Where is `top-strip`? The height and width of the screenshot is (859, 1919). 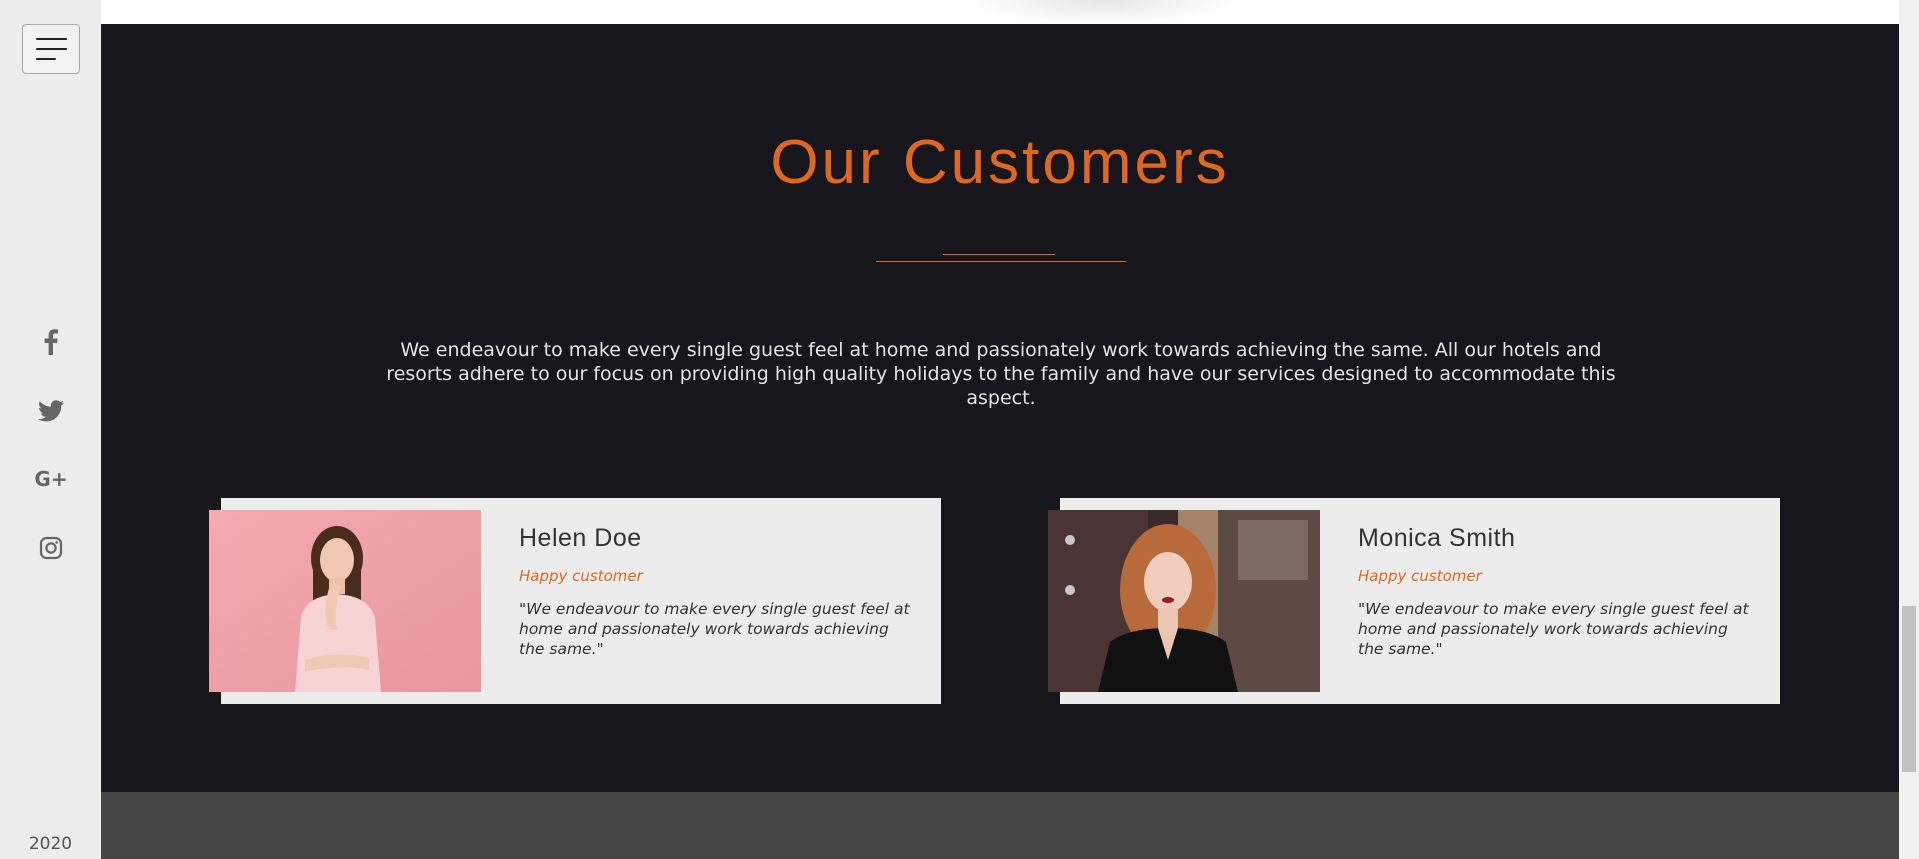
top-strip is located at coordinates (1000, 12).